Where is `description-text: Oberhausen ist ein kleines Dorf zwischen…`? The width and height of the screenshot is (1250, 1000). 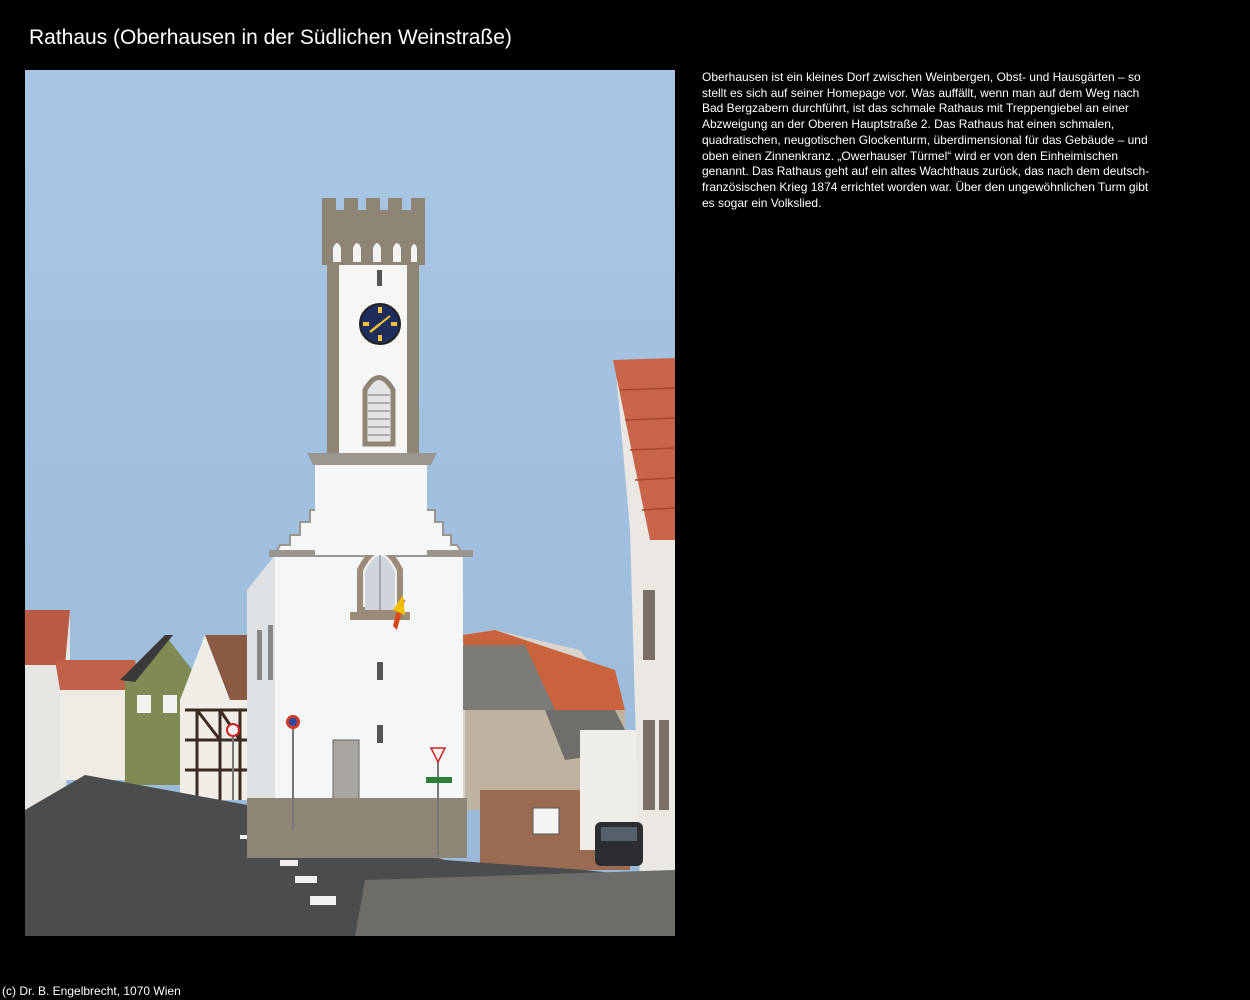 description-text: Oberhausen ist ein kleines Dorf zwischen… is located at coordinates (926, 140).